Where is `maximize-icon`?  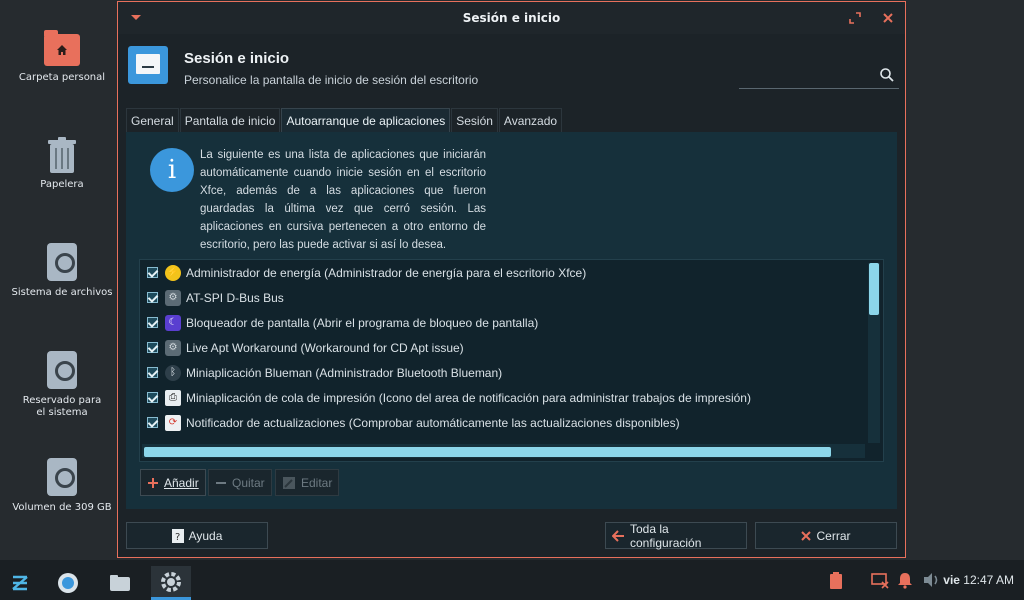 maximize-icon is located at coordinates (855, 18).